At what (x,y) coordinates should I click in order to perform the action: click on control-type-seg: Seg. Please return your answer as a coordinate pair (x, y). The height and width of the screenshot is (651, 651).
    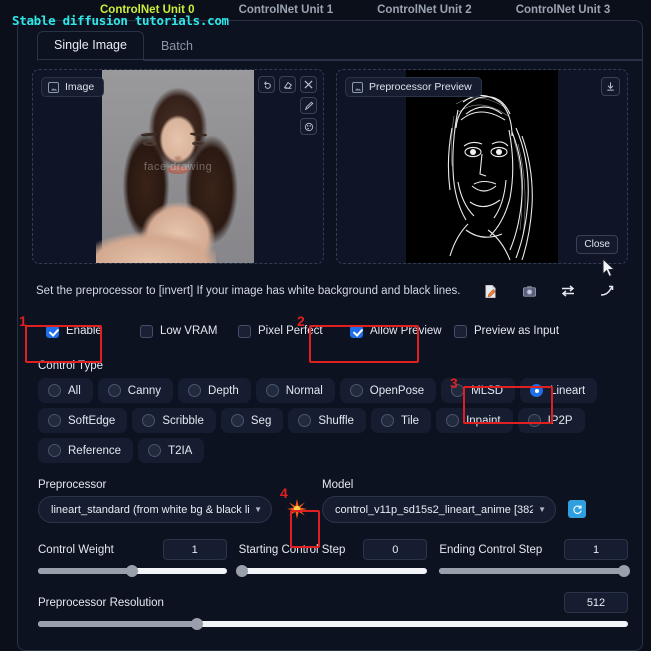
    Looking at the image, I should click on (252, 420).